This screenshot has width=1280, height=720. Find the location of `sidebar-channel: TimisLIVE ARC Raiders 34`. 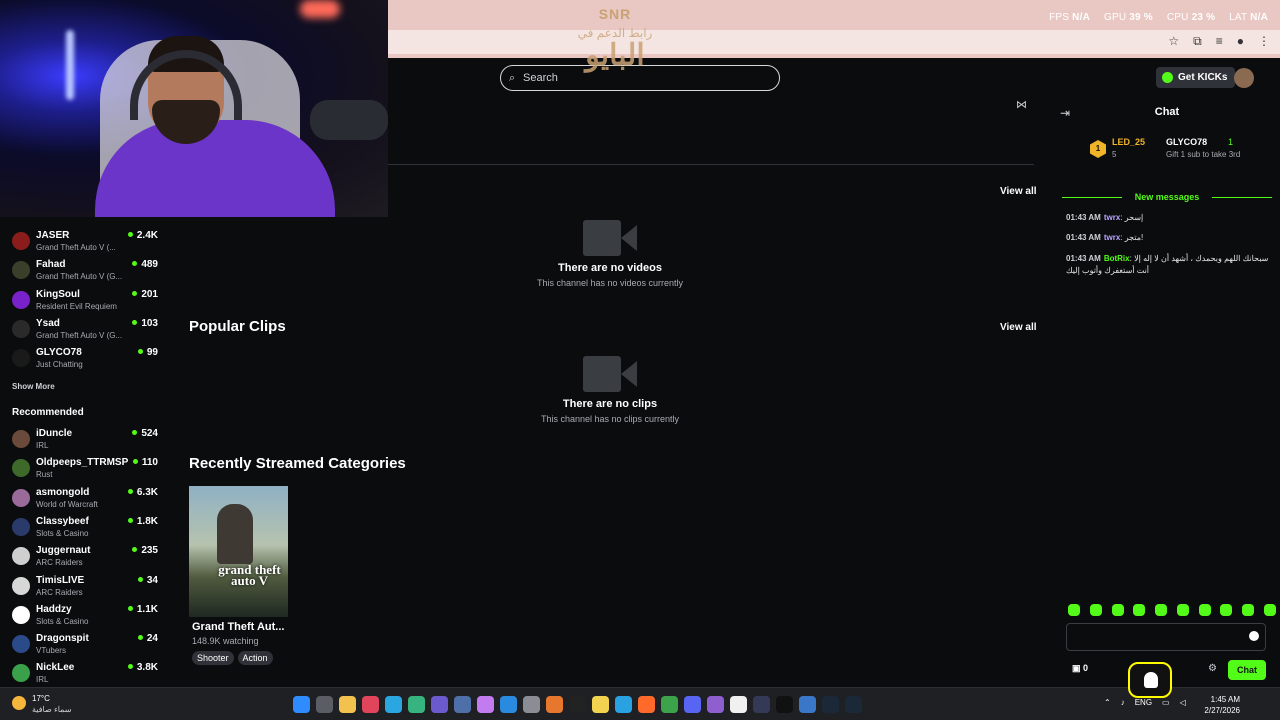

sidebar-channel: TimisLIVE ARC Raiders 34 is located at coordinates (87, 587).